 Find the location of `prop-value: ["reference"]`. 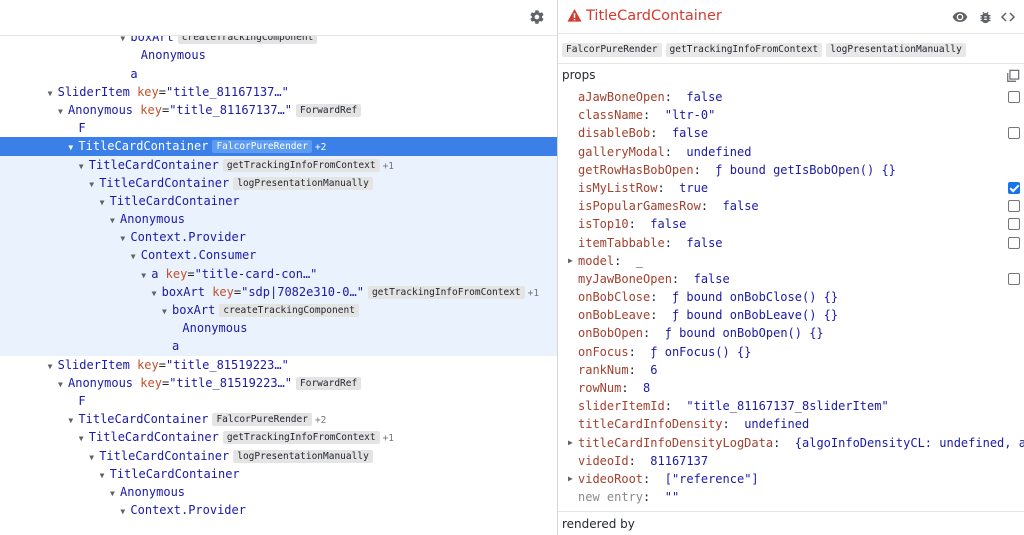

prop-value: ["reference"] is located at coordinates (712, 479).